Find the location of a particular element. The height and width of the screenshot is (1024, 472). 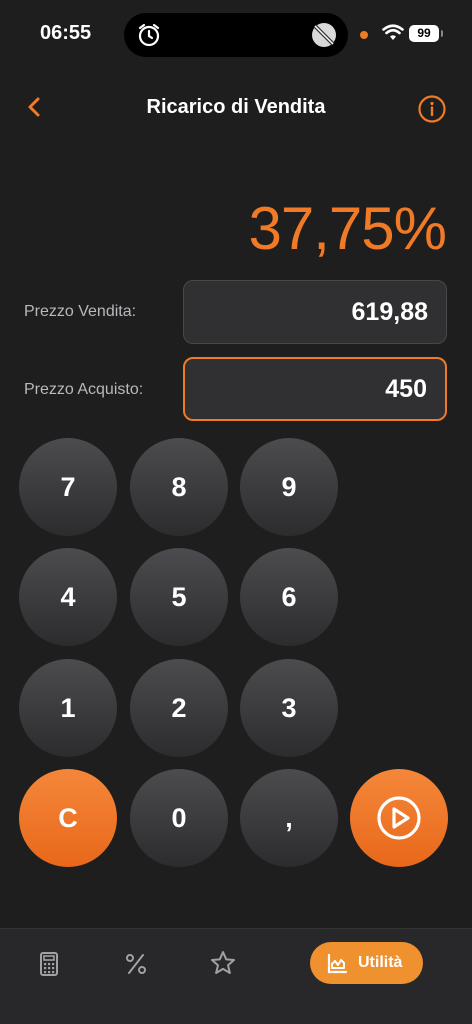

status-bar: 06:55 99 is located at coordinates (236, 35).